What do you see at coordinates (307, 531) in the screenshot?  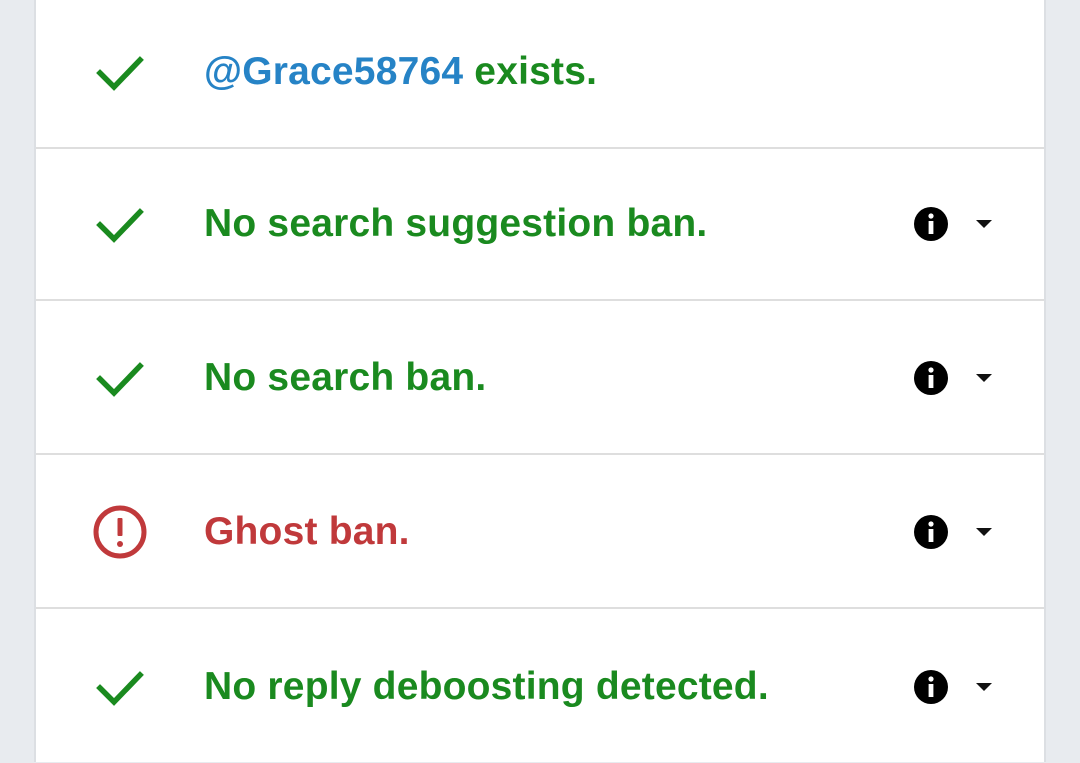 I see `result-text: Ghost ban.` at bounding box center [307, 531].